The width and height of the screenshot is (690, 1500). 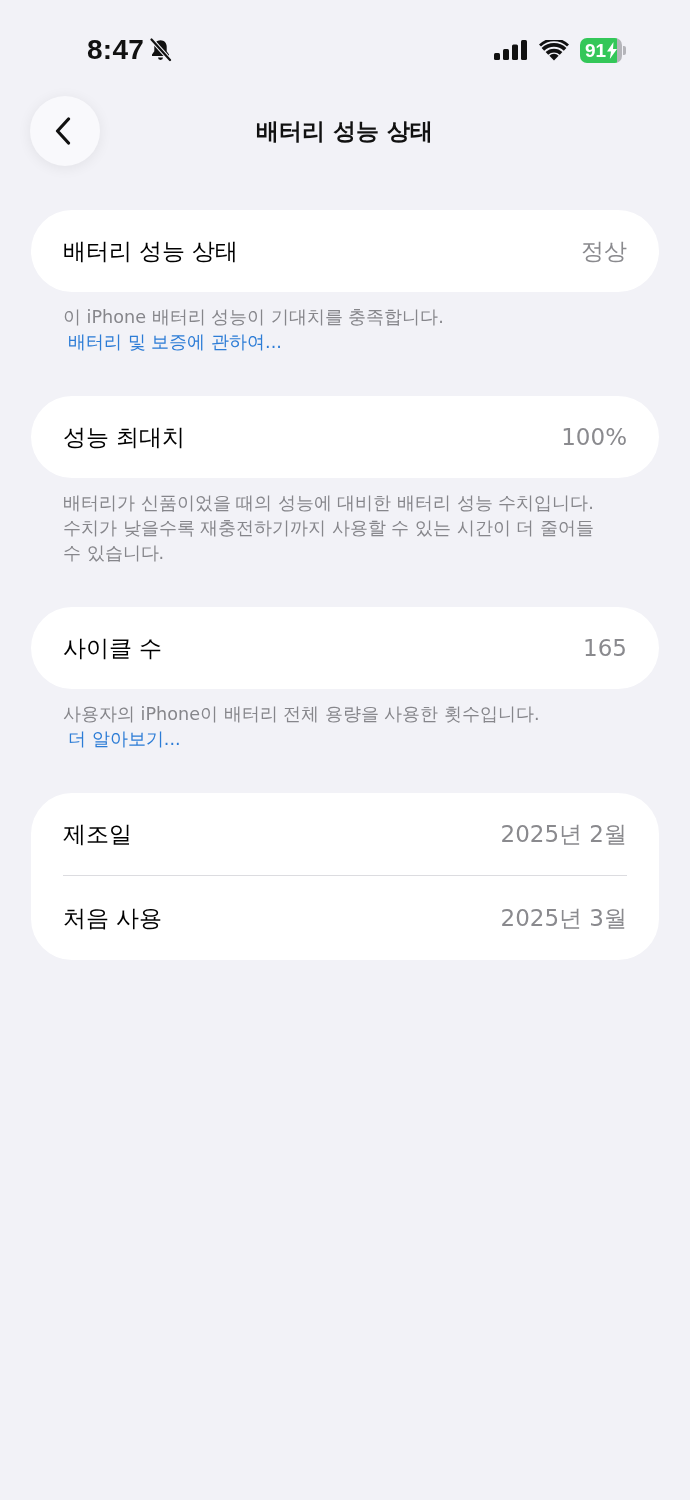 What do you see at coordinates (345, 131) in the screenshot?
I see `page-title: 배터리 성능 상태` at bounding box center [345, 131].